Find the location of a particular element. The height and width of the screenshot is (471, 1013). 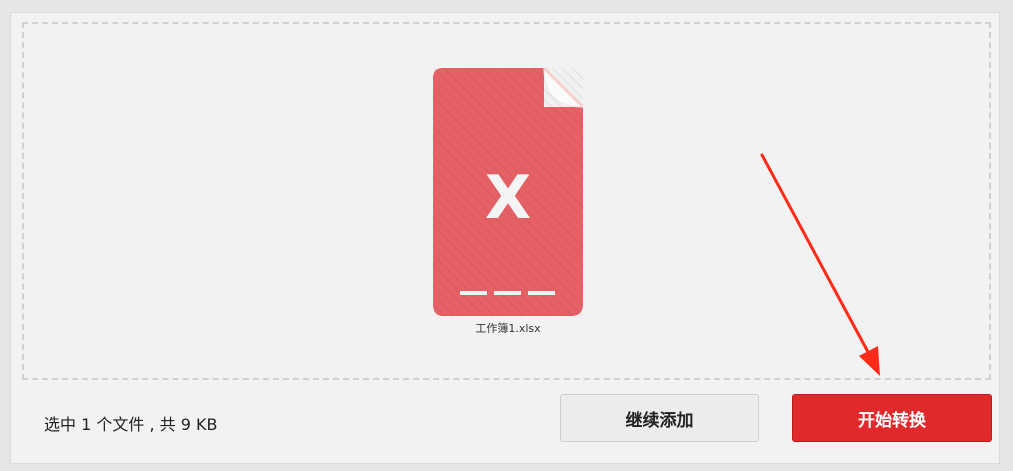

start-convert-button: 开始转换 is located at coordinates (892, 418).